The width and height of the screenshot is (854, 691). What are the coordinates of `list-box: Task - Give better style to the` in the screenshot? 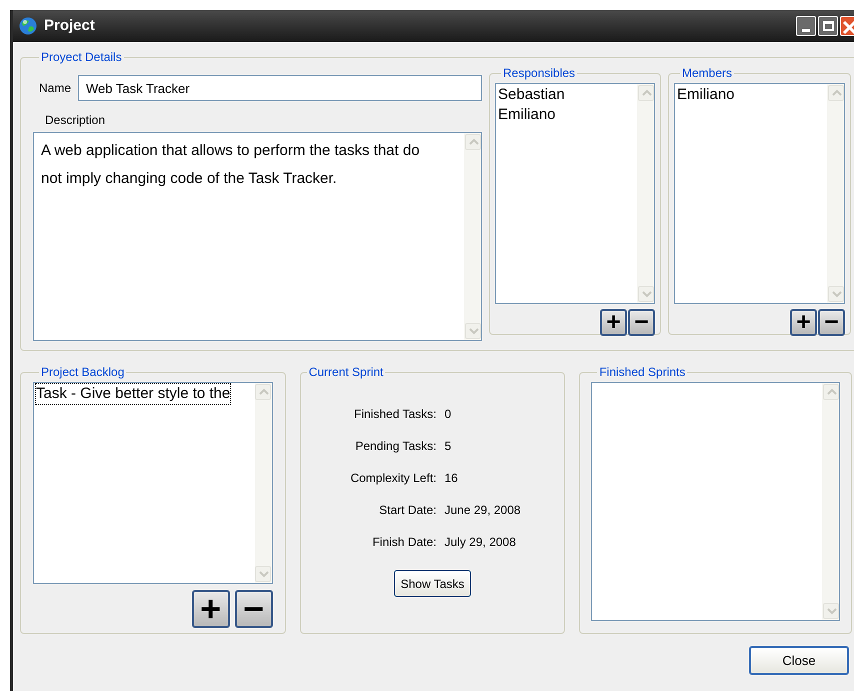 It's located at (153, 483).